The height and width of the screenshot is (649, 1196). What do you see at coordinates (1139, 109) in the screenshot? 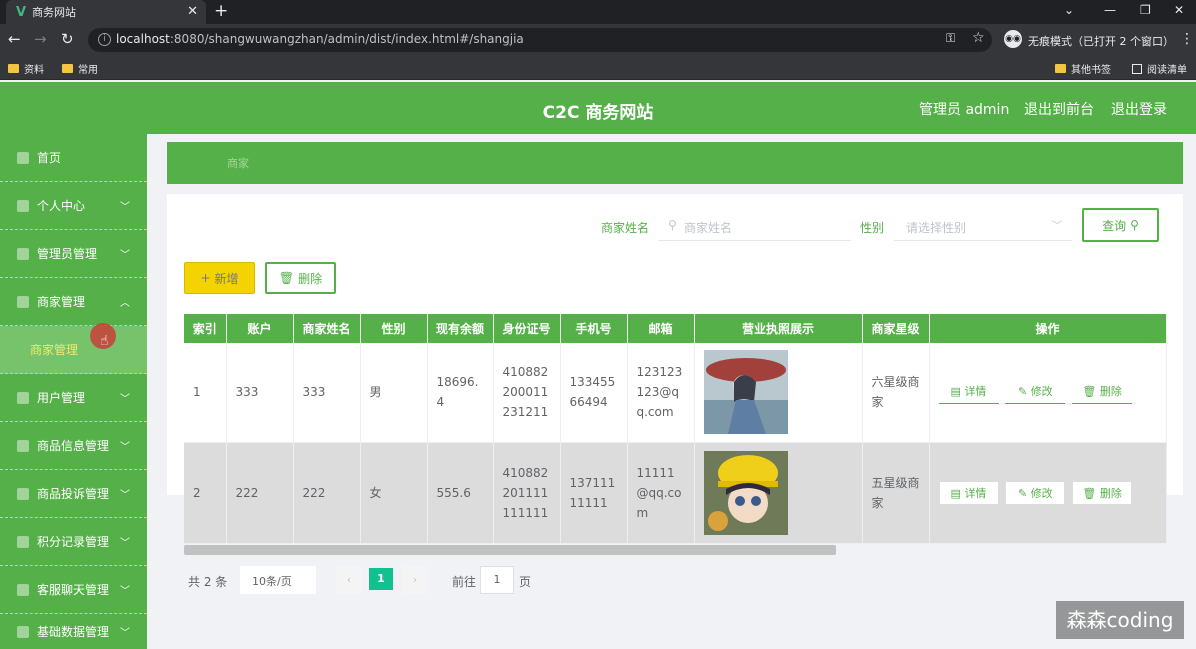
I see `logout-link: 退出登录` at bounding box center [1139, 109].